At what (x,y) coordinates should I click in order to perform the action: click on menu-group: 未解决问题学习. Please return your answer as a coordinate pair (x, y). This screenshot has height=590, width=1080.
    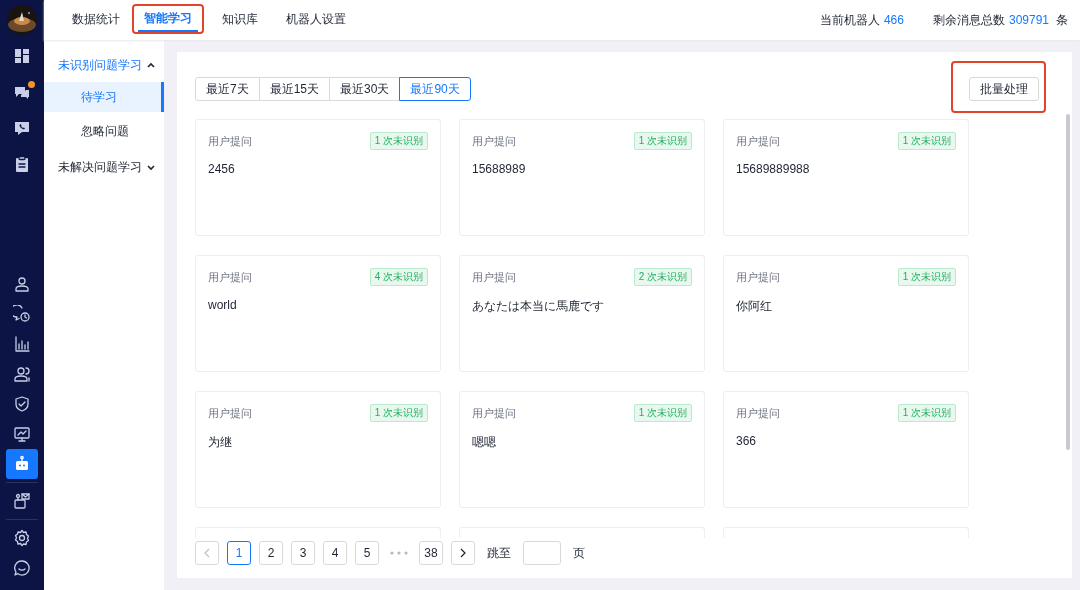
    Looking at the image, I should click on (104, 167).